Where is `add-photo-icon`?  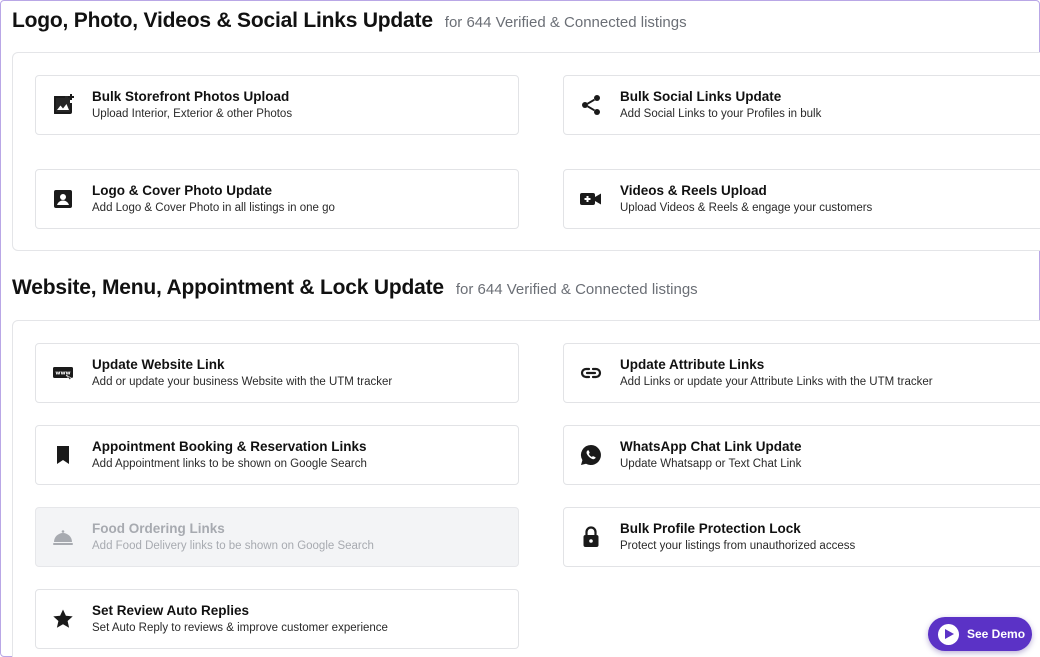 add-photo-icon is located at coordinates (61, 105).